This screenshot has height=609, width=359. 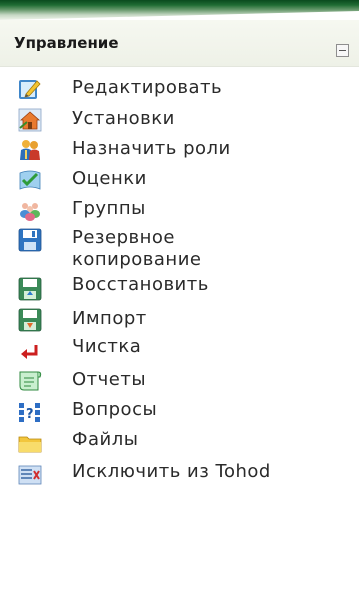 I want to click on block-title: Управление, so click(x=66, y=43).